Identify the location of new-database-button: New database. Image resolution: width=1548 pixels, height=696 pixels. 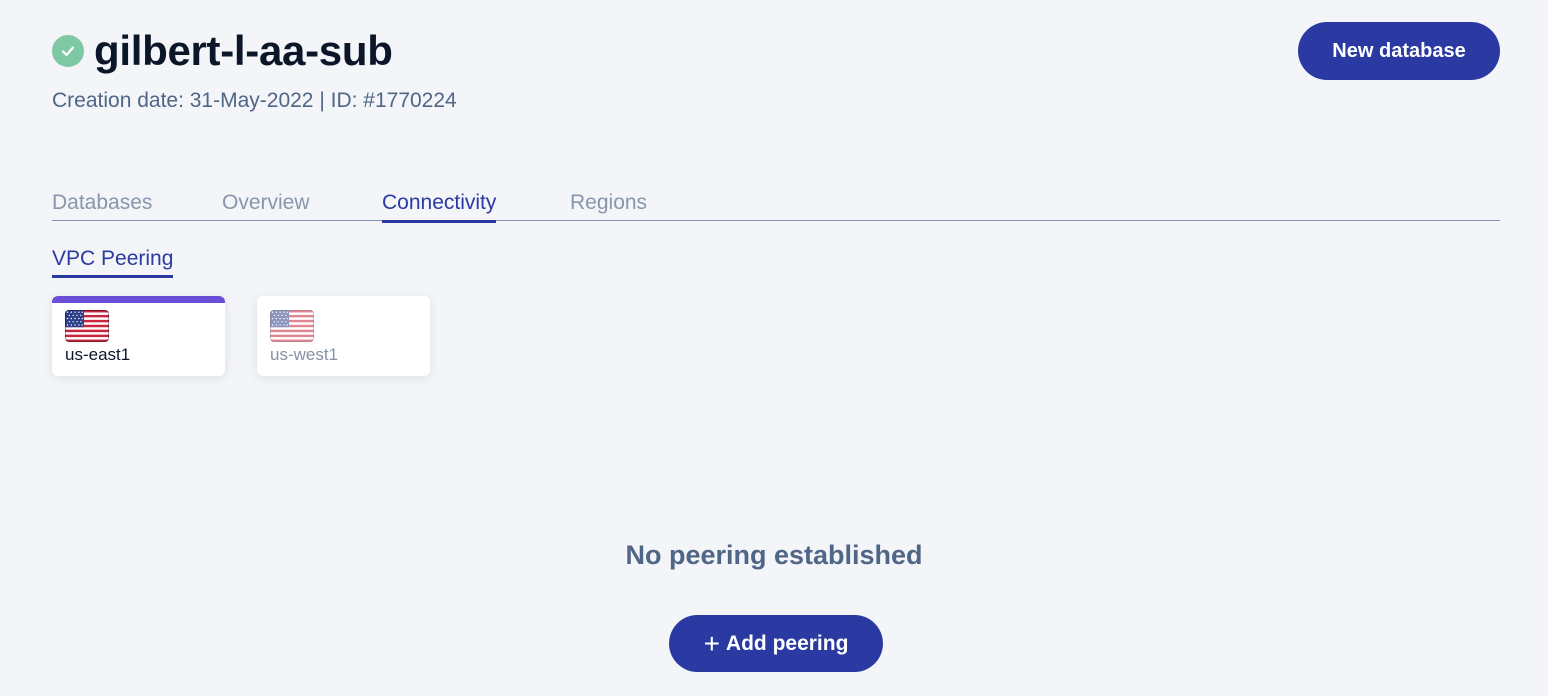
(1399, 51).